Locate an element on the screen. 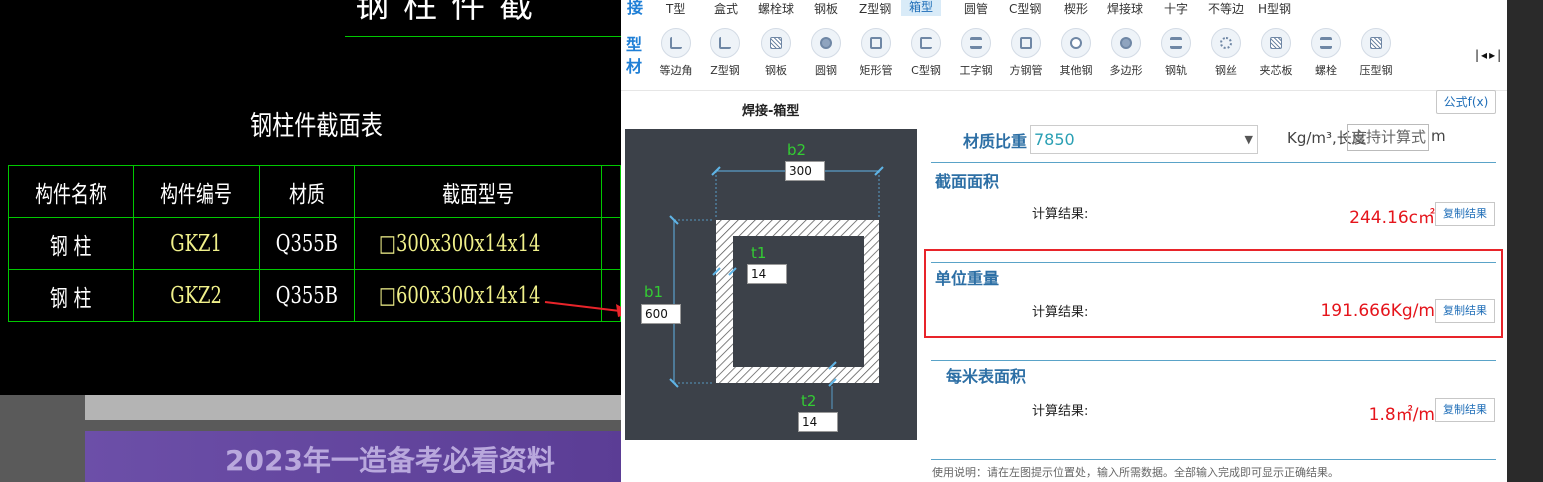 The height and width of the screenshot is (482, 1543). unit-weight-calc-label: 计算结果: is located at coordinates (1060, 312).